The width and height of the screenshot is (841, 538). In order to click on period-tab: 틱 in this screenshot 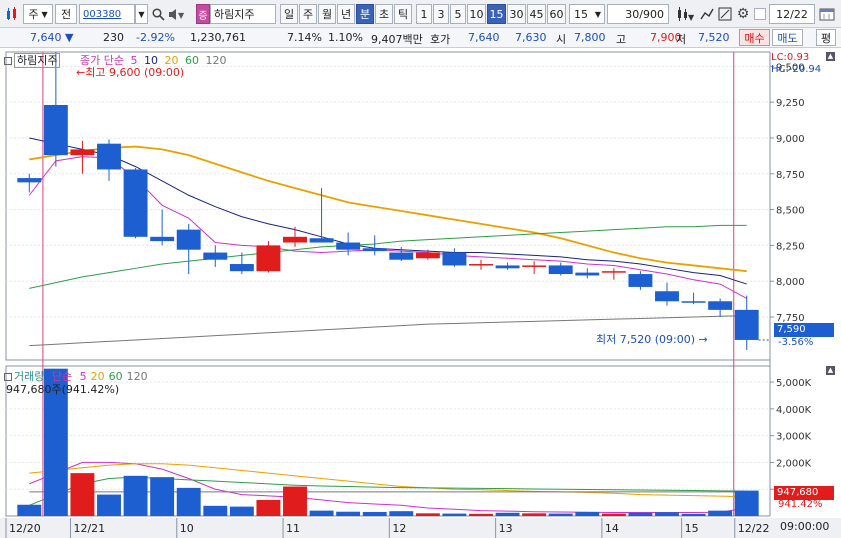, I will do `click(403, 14)`.